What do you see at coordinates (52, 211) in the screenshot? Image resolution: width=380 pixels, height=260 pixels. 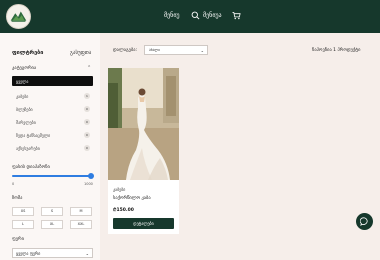 I see `size-option-s: S` at bounding box center [52, 211].